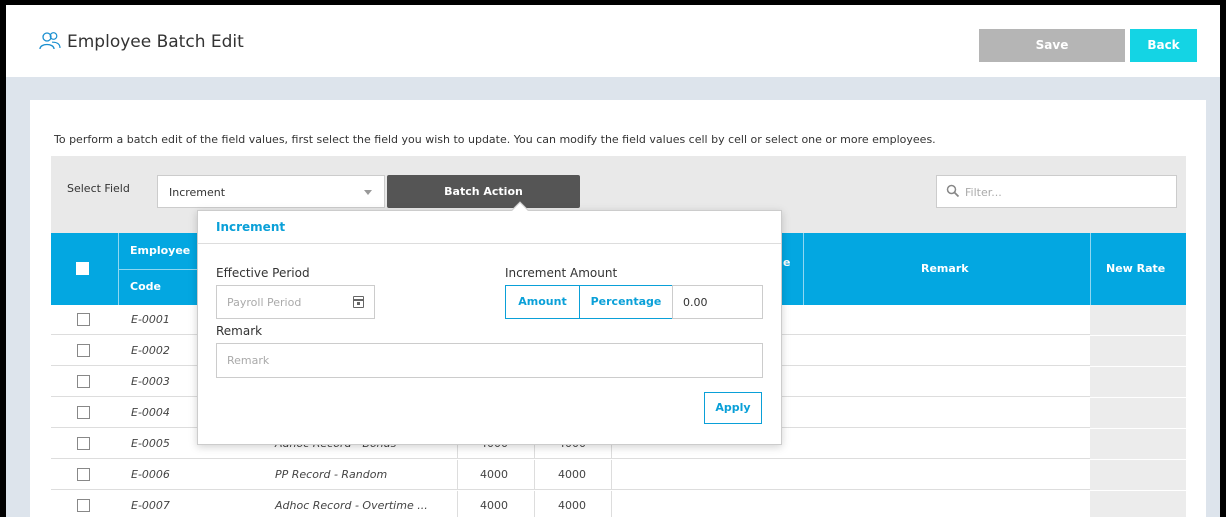 This screenshot has height=517, width=1226. What do you see at coordinates (626, 302) in the screenshot?
I see `percentage-toggle-button: Percentage` at bounding box center [626, 302].